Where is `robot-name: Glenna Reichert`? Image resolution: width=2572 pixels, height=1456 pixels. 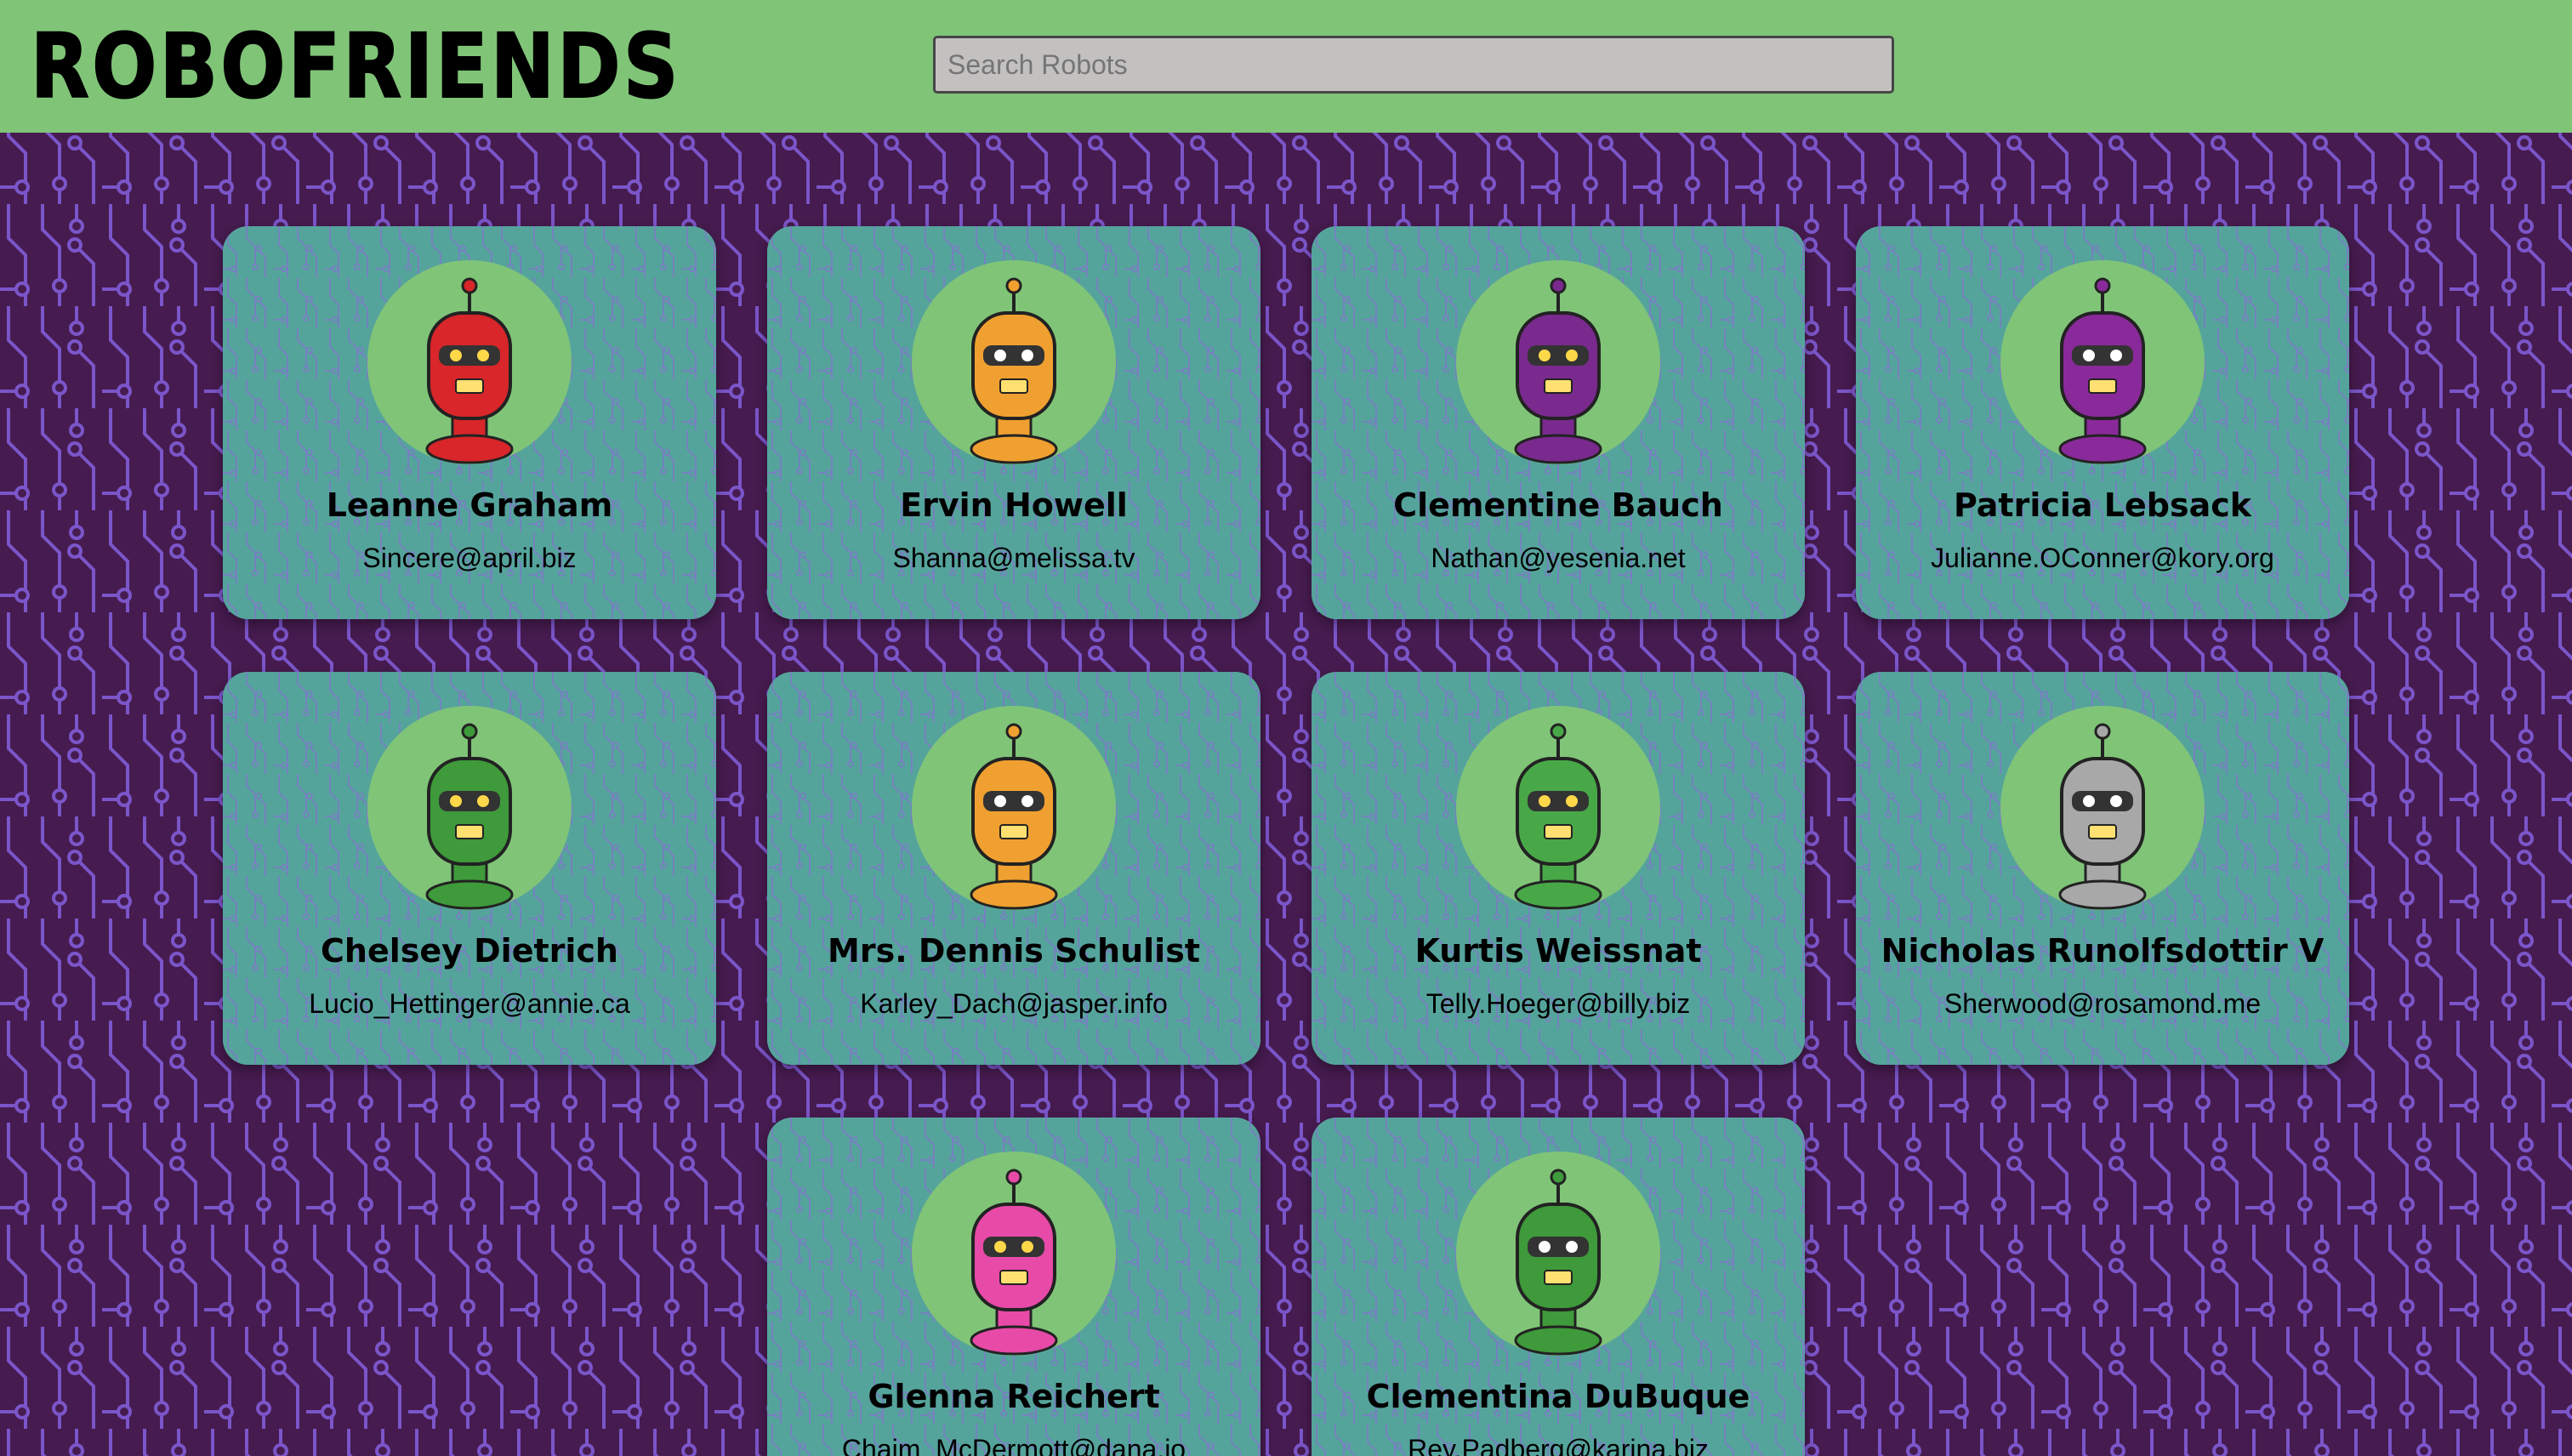 robot-name: Glenna Reichert is located at coordinates (1014, 1396).